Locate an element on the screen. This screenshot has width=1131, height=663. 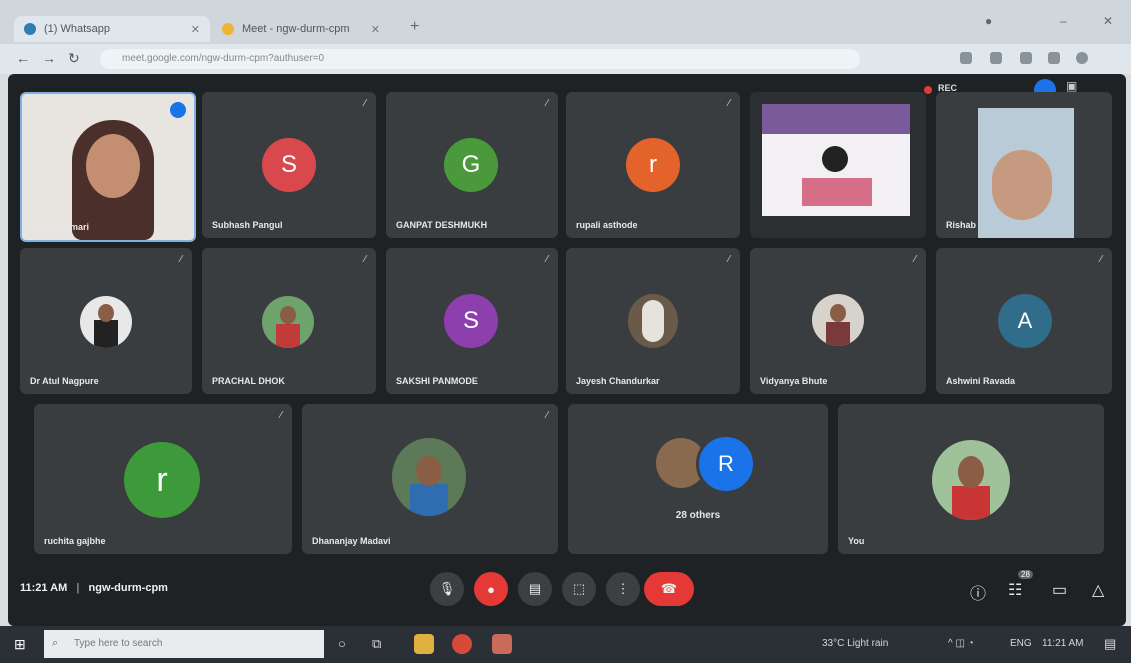
others-count-label: 28 others is located at coordinates (698, 515).